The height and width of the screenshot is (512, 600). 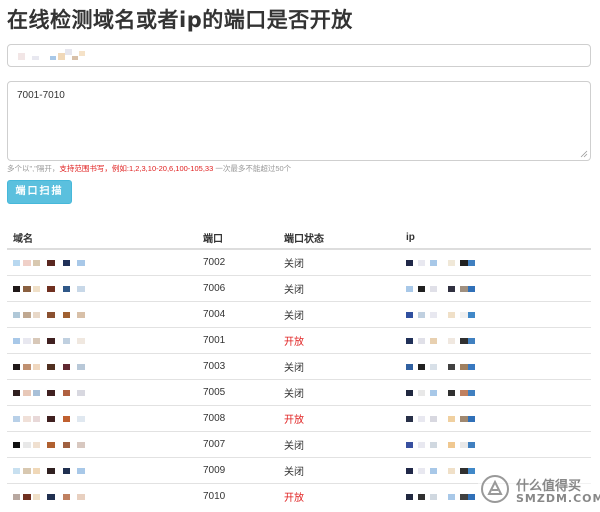 What do you see at coordinates (252, 168) in the screenshot?
I see `hint-suffix: 一次最多不能超过50个` at bounding box center [252, 168].